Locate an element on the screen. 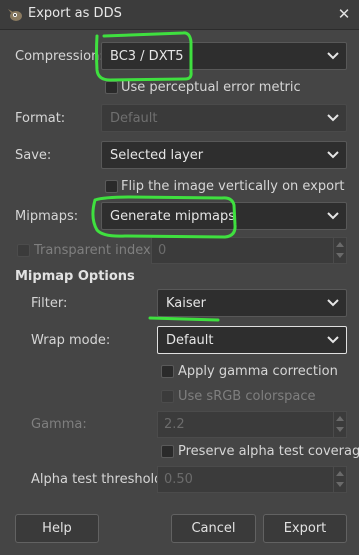 This screenshot has width=359, height=555. title-bar: Export as DDS ✕ is located at coordinates (179, 15).